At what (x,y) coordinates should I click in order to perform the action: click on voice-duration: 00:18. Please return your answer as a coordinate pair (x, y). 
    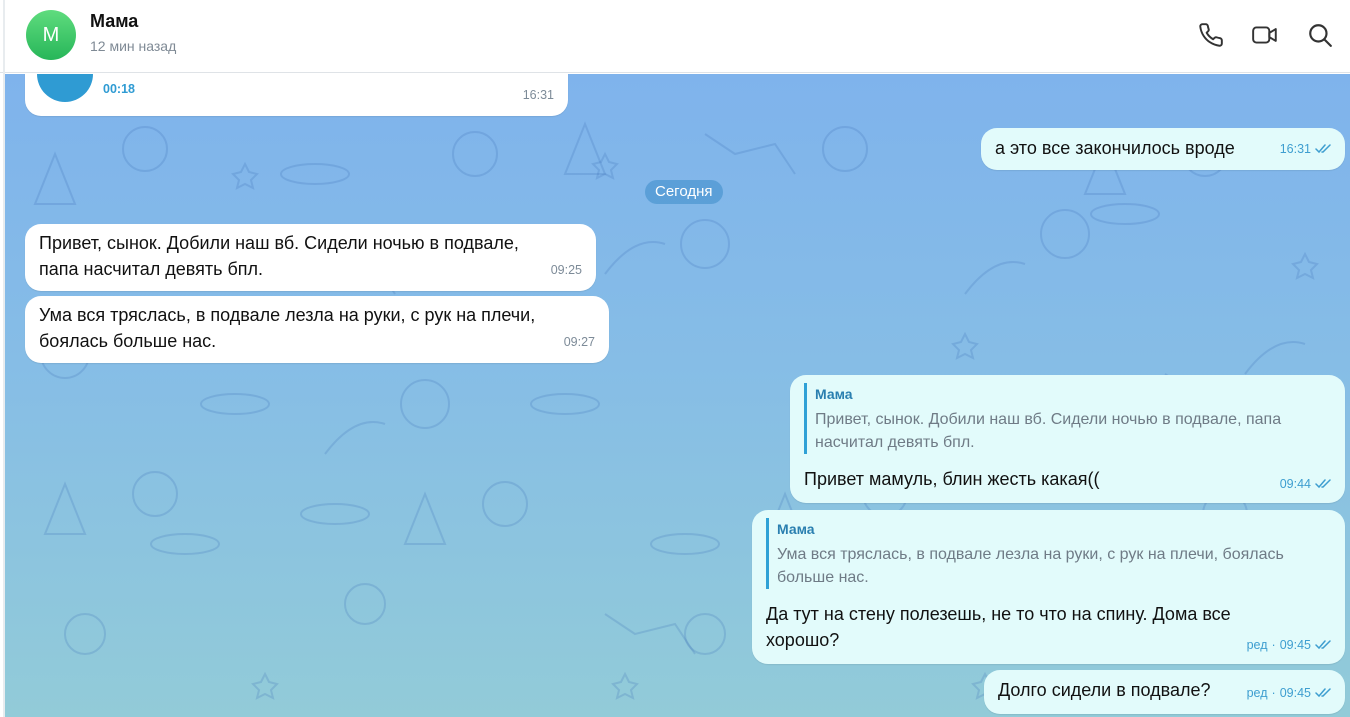
    Looking at the image, I should click on (119, 89).